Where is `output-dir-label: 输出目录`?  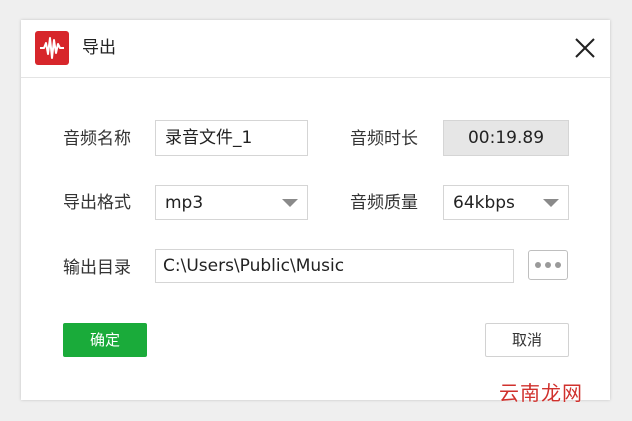 output-dir-label: 输出目录 is located at coordinates (97, 268).